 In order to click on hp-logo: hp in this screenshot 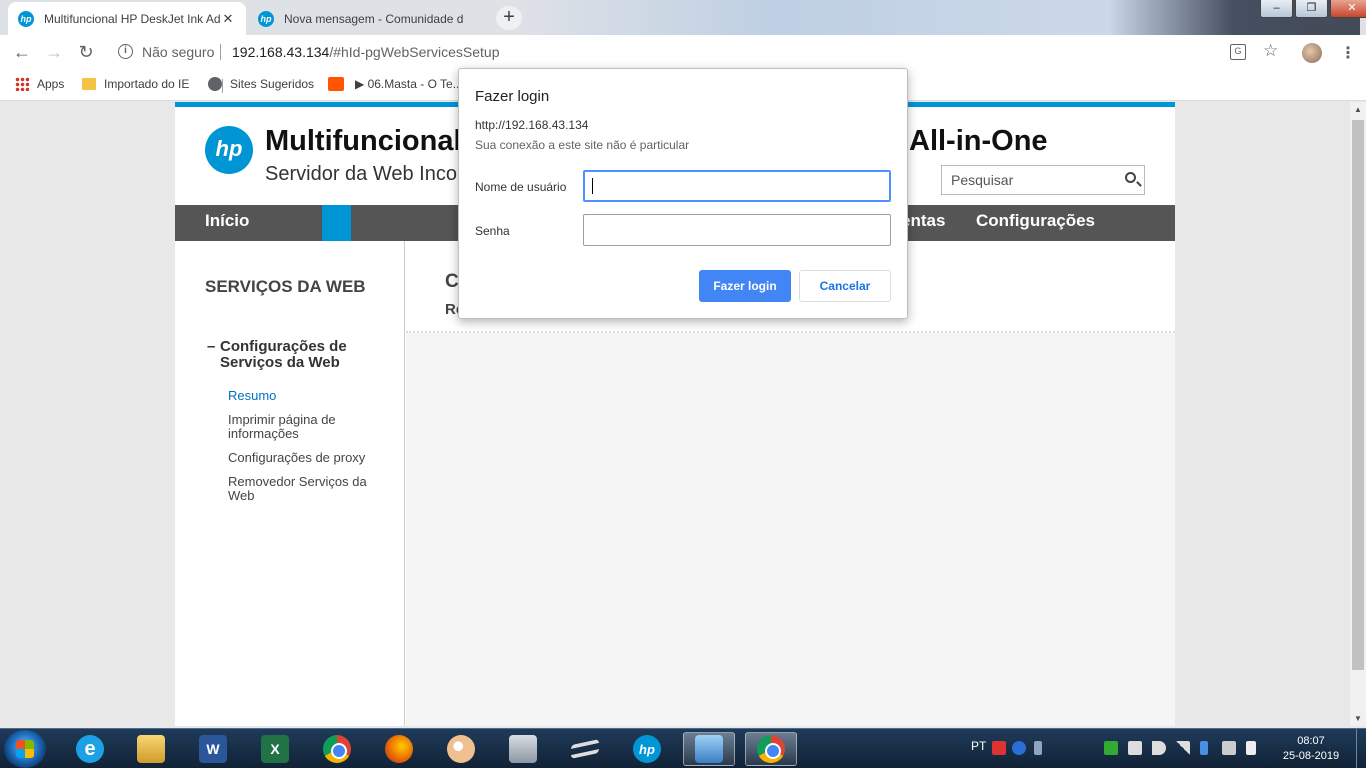, I will do `click(229, 150)`.